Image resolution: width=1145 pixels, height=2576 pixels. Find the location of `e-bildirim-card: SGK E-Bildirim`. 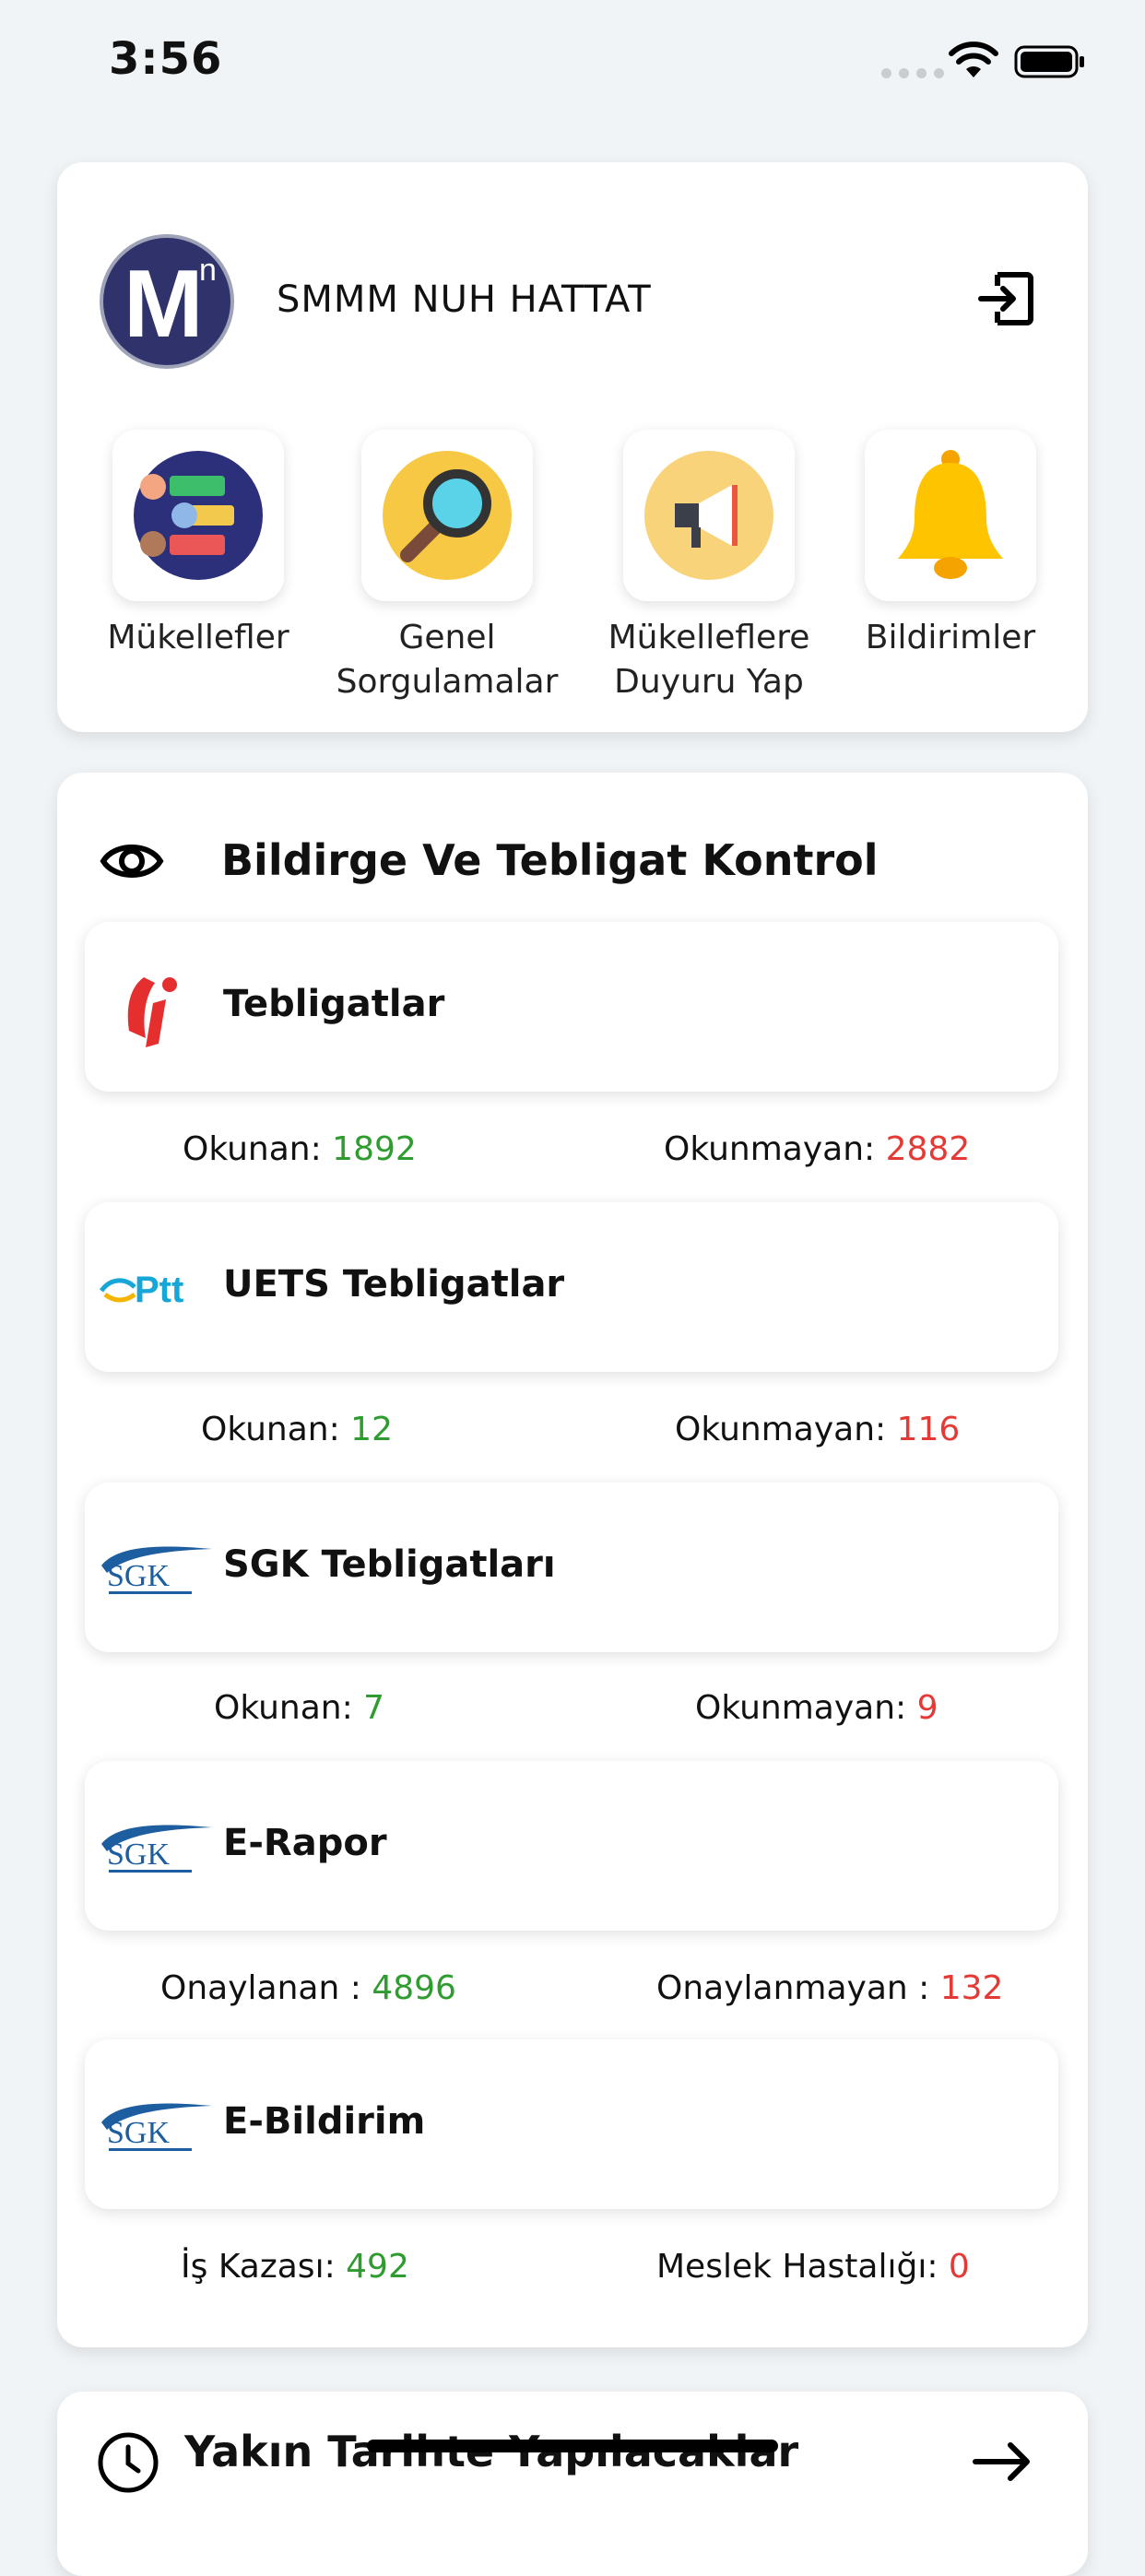

e-bildirim-card: SGK E-Bildirim is located at coordinates (571, 2124).